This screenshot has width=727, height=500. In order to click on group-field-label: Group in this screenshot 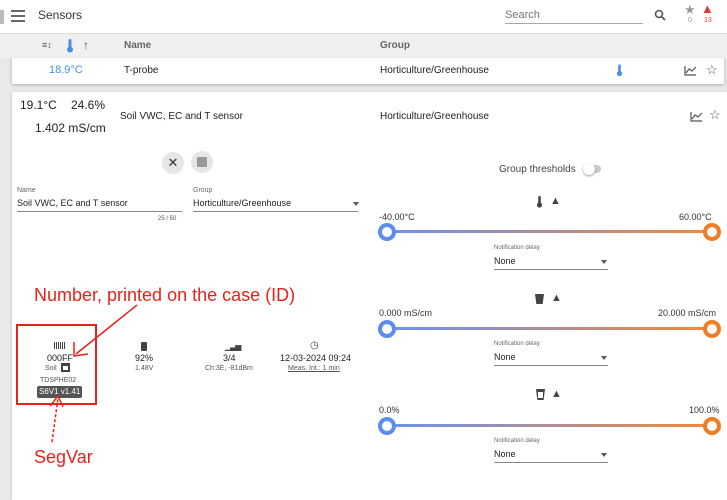, I will do `click(203, 190)`.